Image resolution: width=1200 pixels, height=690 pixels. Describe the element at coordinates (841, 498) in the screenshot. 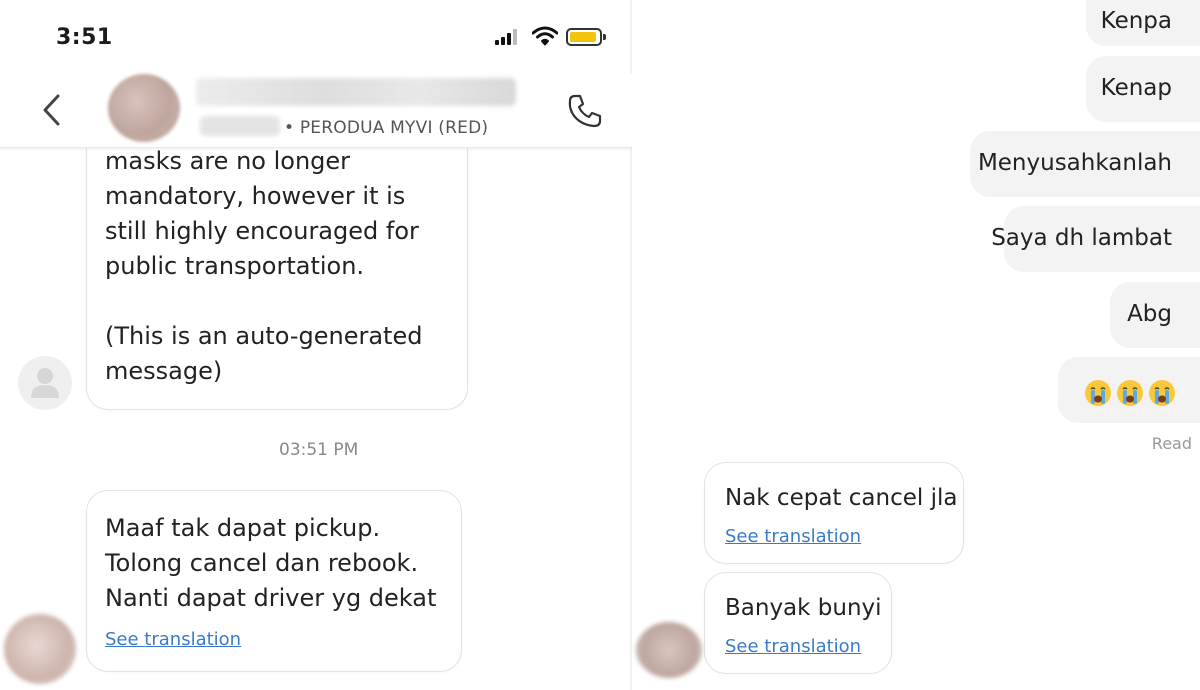

I see `received-text: Nak cepat cancel jla` at that location.